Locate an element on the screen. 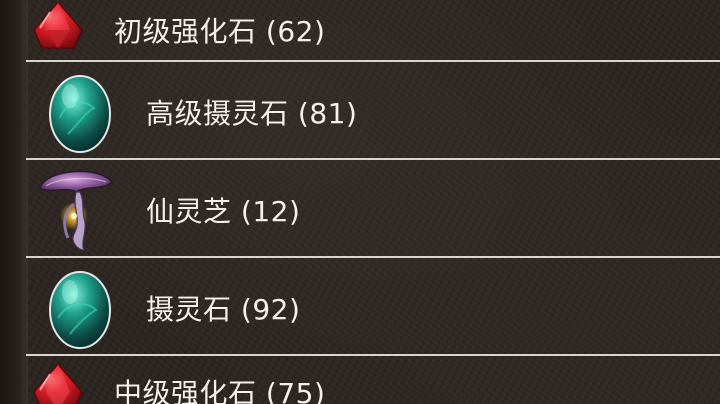 This screenshot has width=720, height=404. panel-left-border is located at coordinates (14, 202).